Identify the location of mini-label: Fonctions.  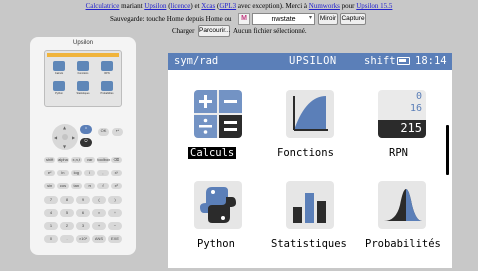
(83, 73).